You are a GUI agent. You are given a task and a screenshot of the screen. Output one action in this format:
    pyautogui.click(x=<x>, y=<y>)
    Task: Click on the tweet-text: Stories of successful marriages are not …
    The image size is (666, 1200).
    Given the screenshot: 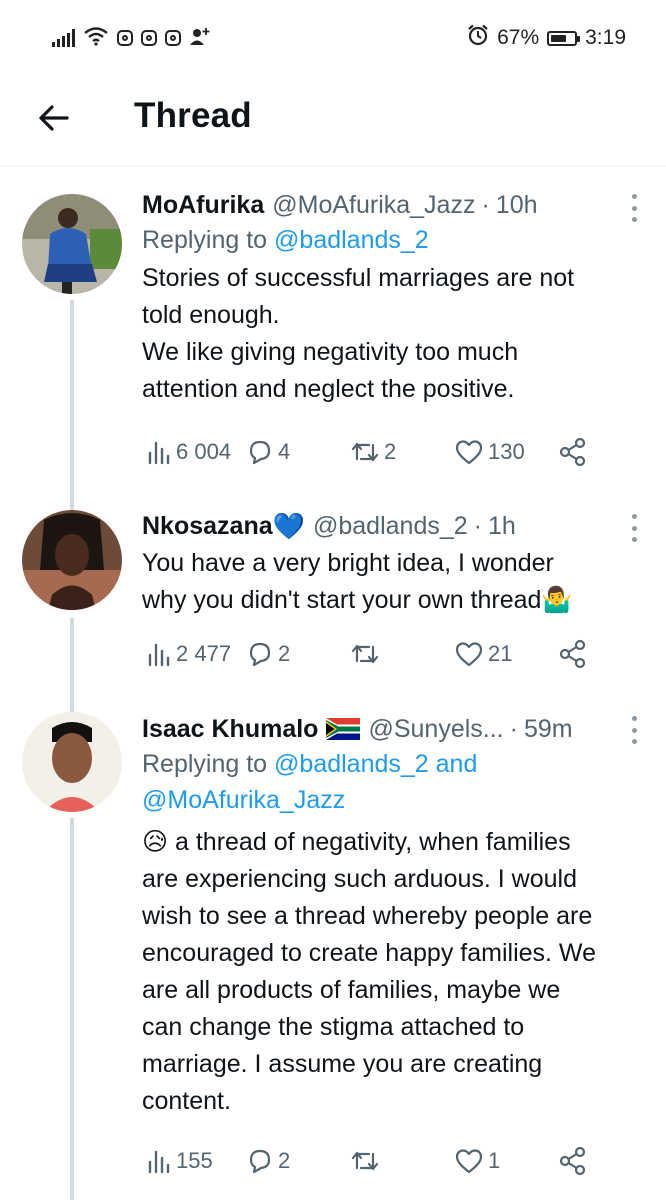 What is the action you would take?
    pyautogui.click(x=392, y=334)
    